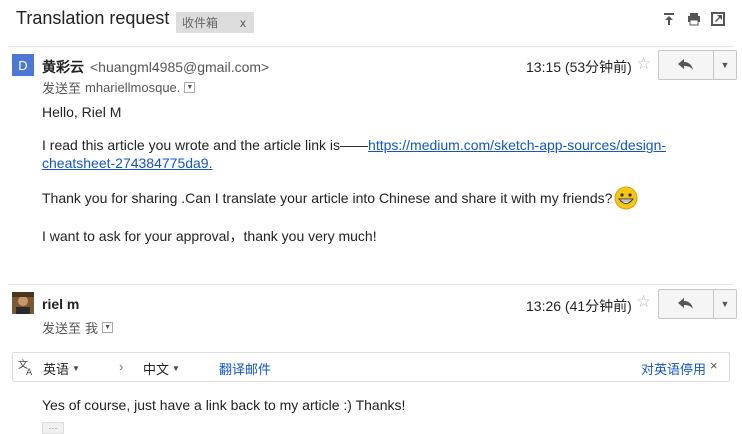  I want to click on target-language-dropdown: 中文 ▼, so click(161, 368).